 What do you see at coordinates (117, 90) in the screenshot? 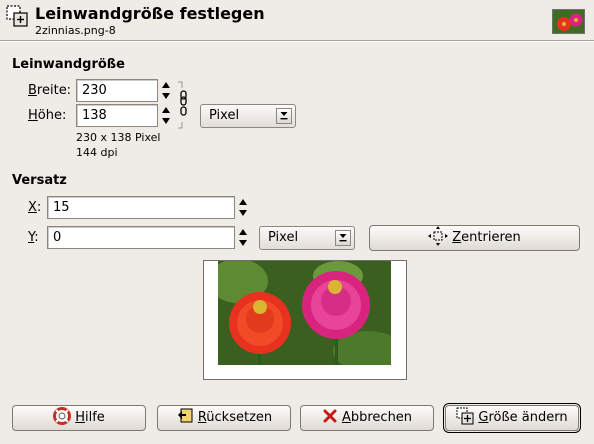
I see `width-input: 230` at bounding box center [117, 90].